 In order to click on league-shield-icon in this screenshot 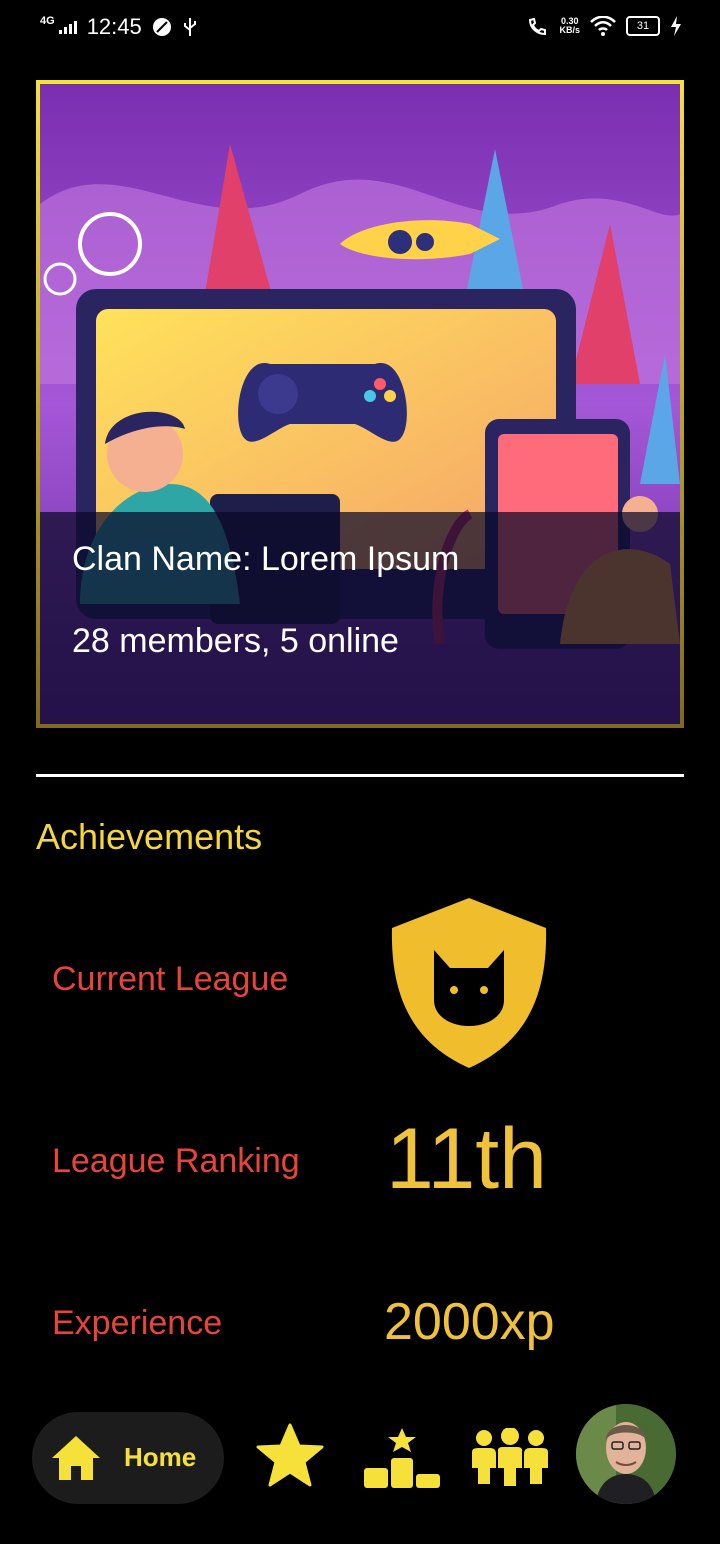, I will do `click(469, 983)`.